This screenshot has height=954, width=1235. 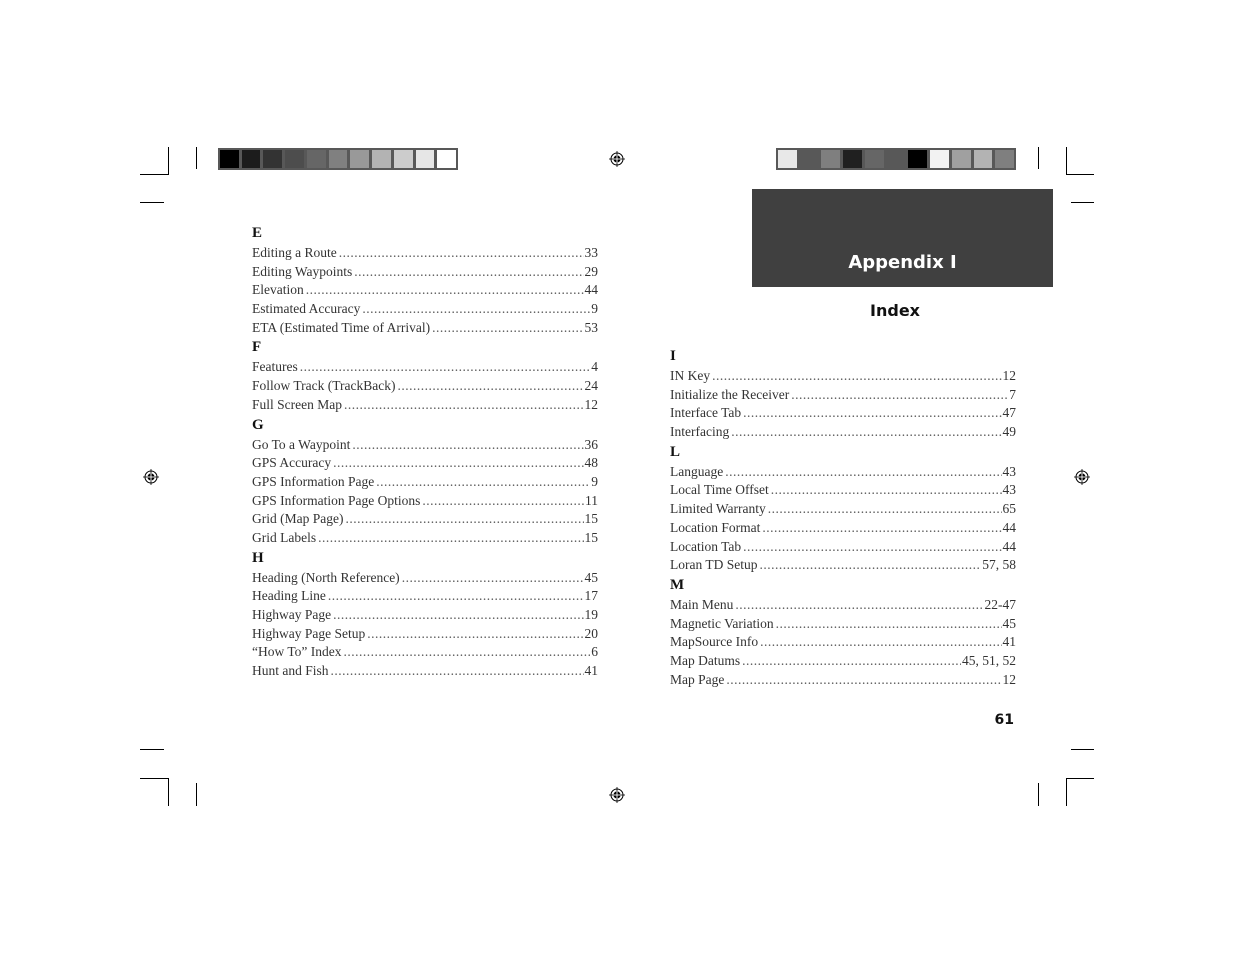 I want to click on index-page-ref: 45, so click(x=591, y=577).